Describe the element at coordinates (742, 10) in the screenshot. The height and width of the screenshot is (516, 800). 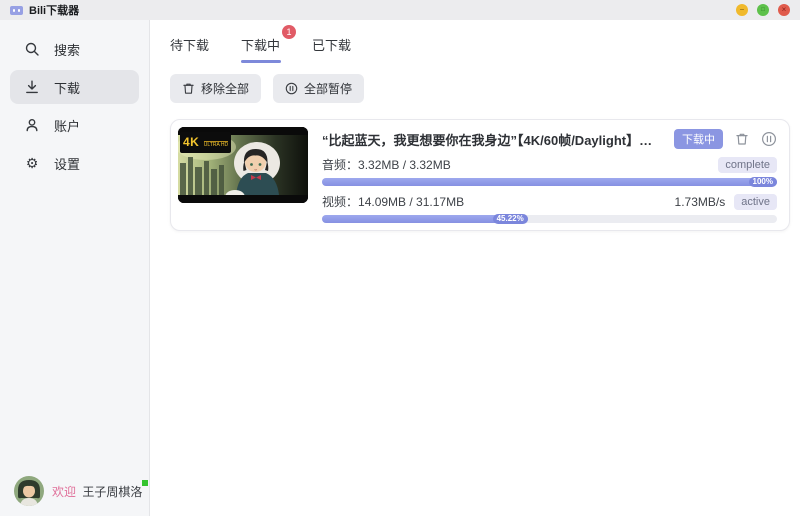
I see `minimize-button: −` at that location.